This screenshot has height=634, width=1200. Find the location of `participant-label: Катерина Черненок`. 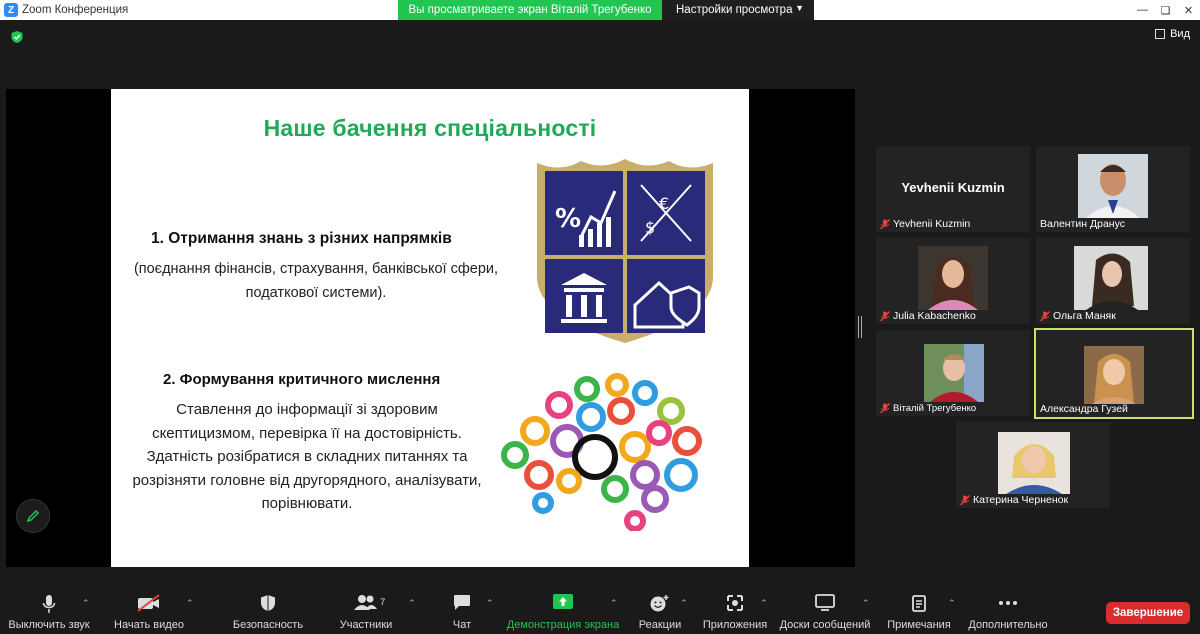

participant-label: Катерина Черненок is located at coordinates (1014, 500).